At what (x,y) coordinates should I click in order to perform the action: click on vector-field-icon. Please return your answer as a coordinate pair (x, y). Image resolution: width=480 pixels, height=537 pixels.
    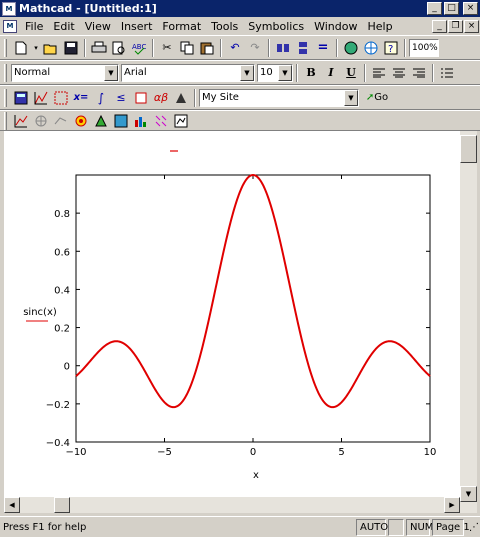
    Looking at the image, I should click on (161, 121).